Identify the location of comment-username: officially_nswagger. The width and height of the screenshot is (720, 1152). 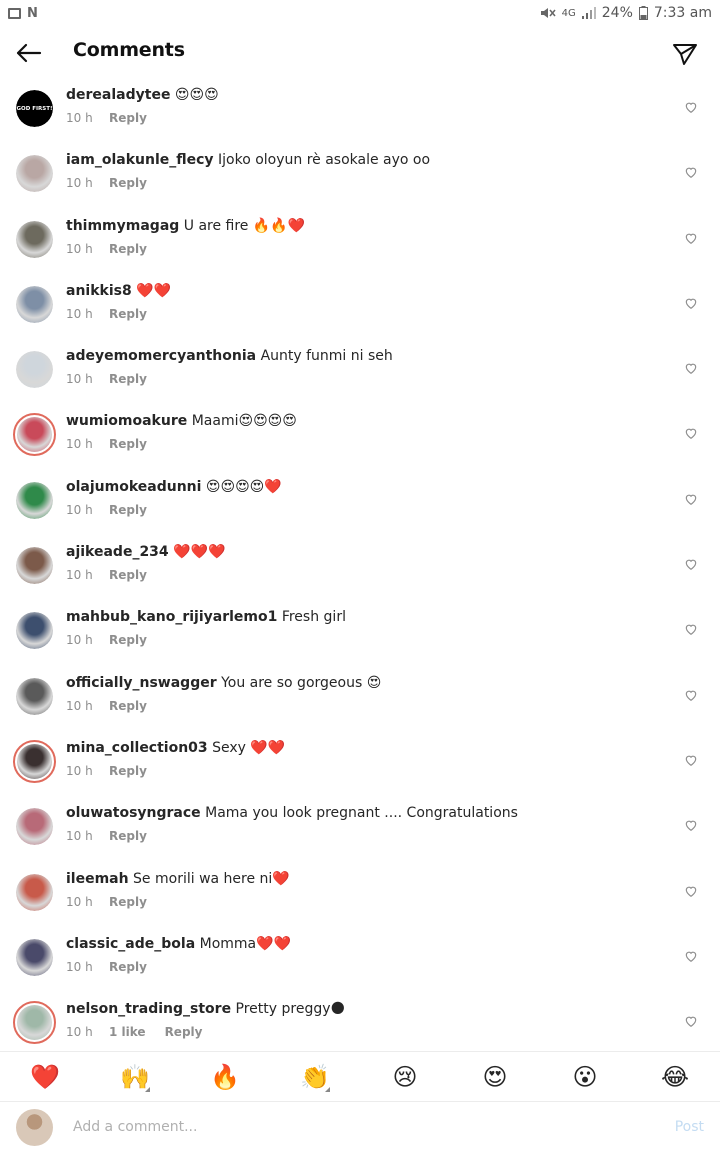
(141, 683).